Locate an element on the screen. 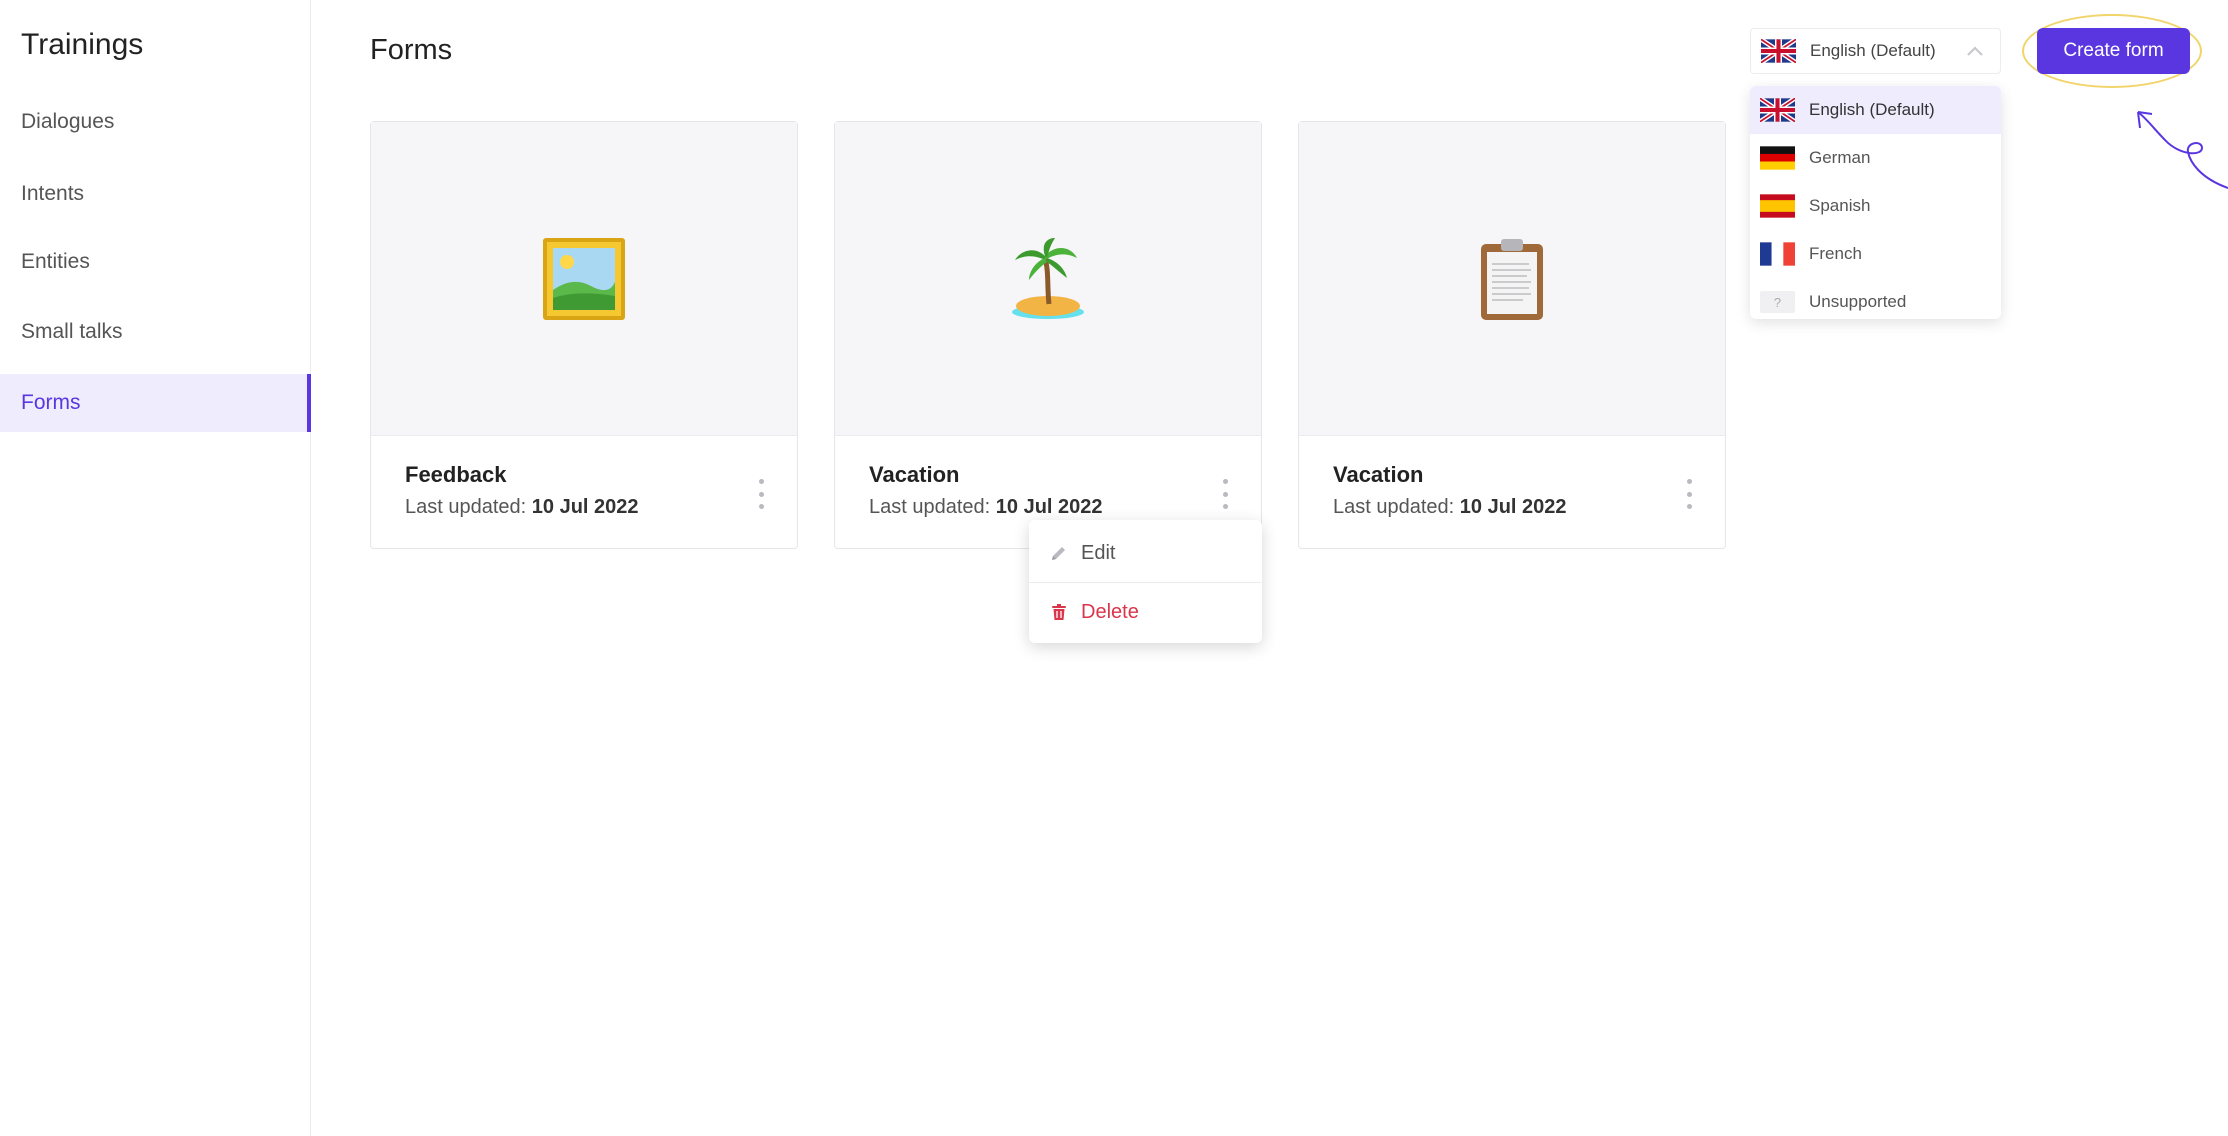 This screenshot has height=1136, width=2228. pencil-icon is located at coordinates (1058, 553).